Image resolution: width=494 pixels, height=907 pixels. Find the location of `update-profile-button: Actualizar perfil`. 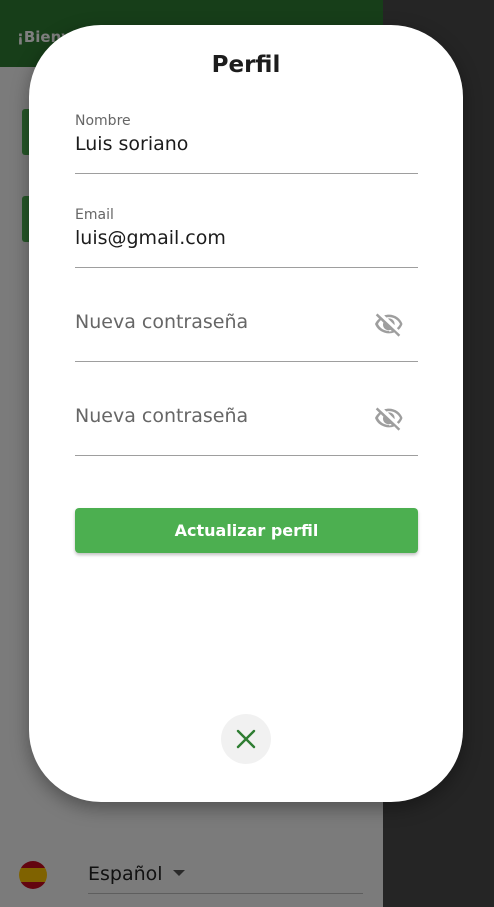

update-profile-button: Actualizar perfil is located at coordinates (246, 530).